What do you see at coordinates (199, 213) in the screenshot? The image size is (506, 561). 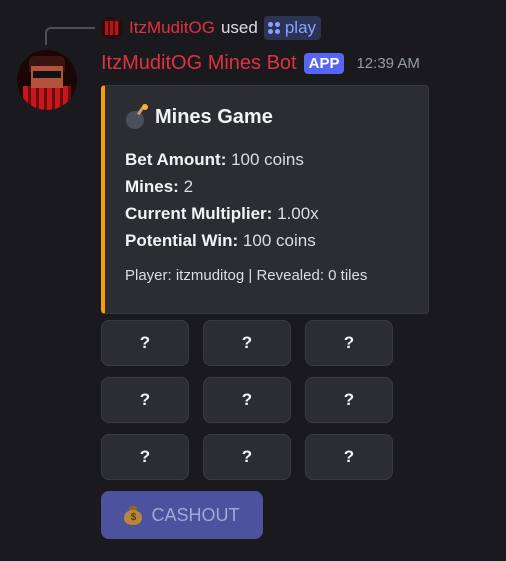 I see `field-label: Current Multiplier:` at bounding box center [199, 213].